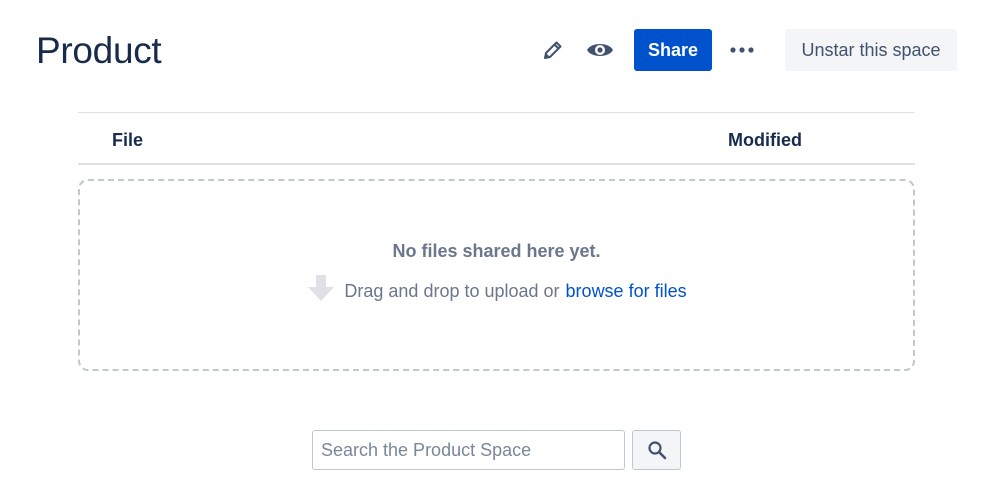 This screenshot has height=500, width=999. I want to click on watch-button, so click(600, 50).